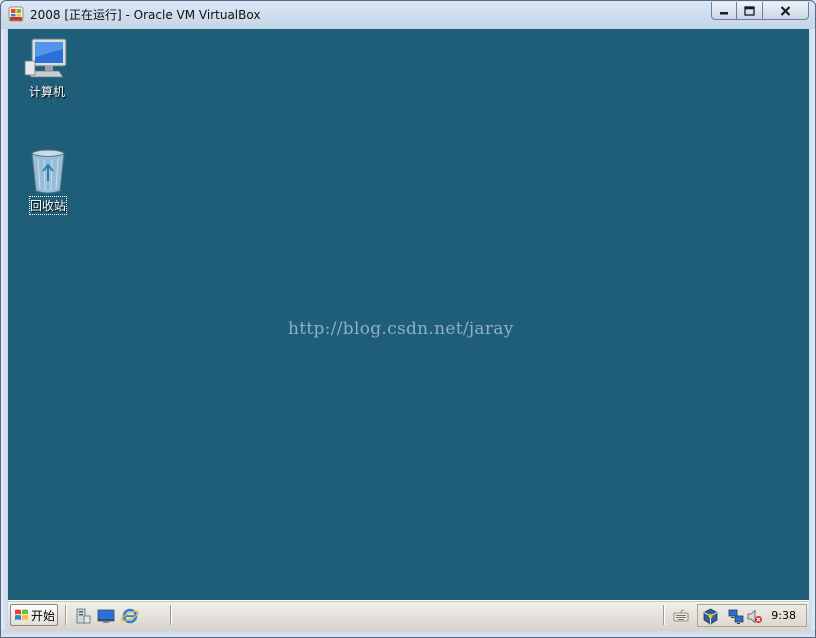 This screenshot has height=638, width=816. I want to click on minimize-button, so click(724, 11).